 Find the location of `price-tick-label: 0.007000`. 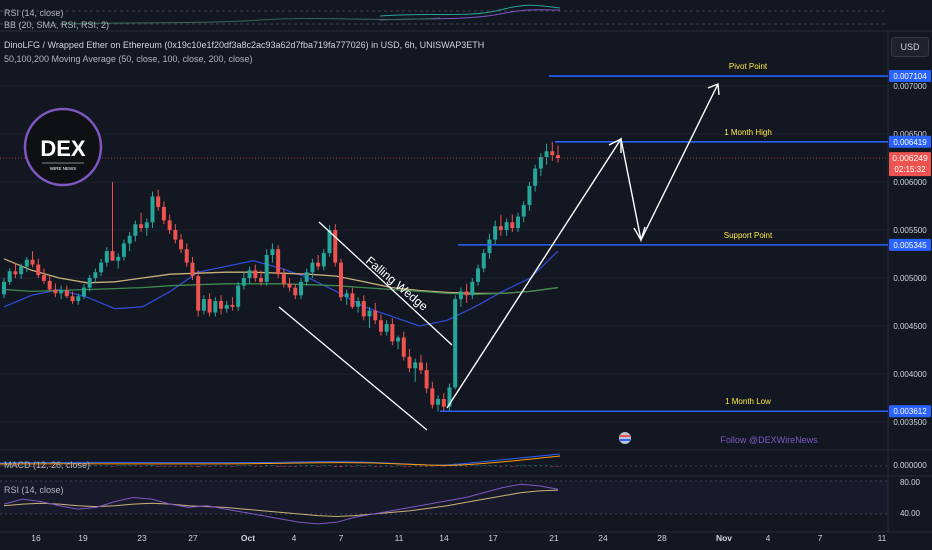

price-tick-label: 0.007000 is located at coordinates (910, 86).